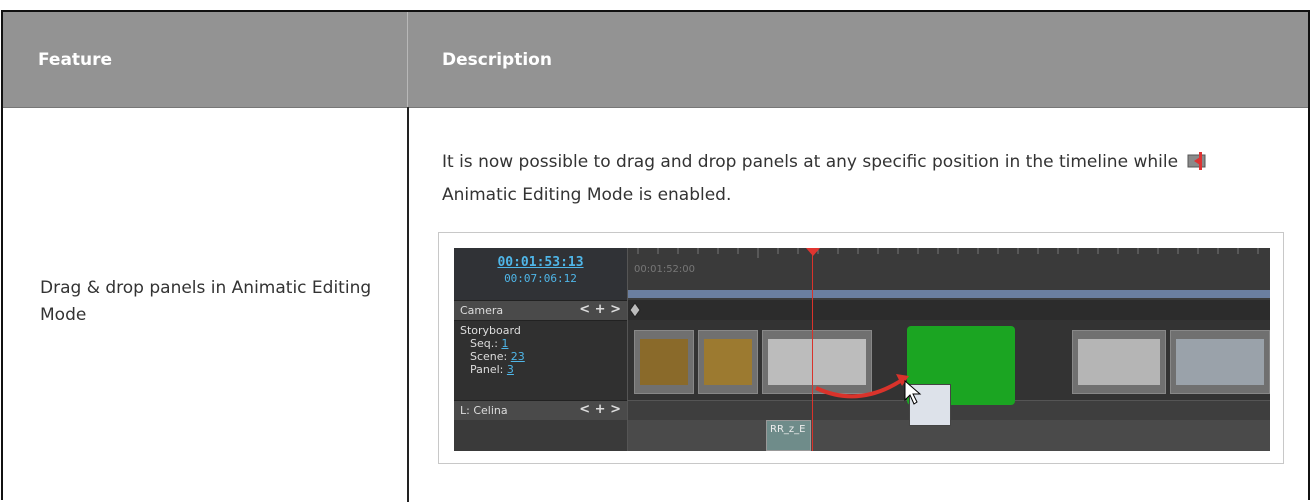 The image size is (1311, 502). I want to click on feature-column-header: Feature, so click(75, 60).